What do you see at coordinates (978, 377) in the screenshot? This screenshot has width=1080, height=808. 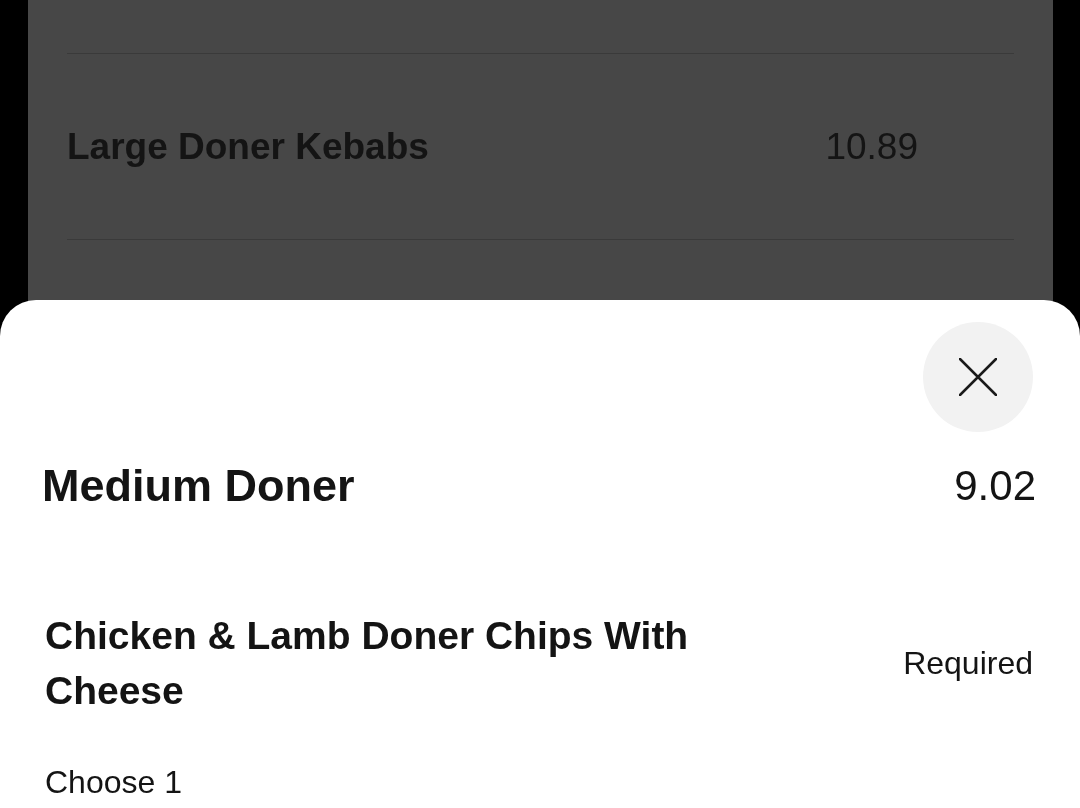 I see `close-icon` at bounding box center [978, 377].